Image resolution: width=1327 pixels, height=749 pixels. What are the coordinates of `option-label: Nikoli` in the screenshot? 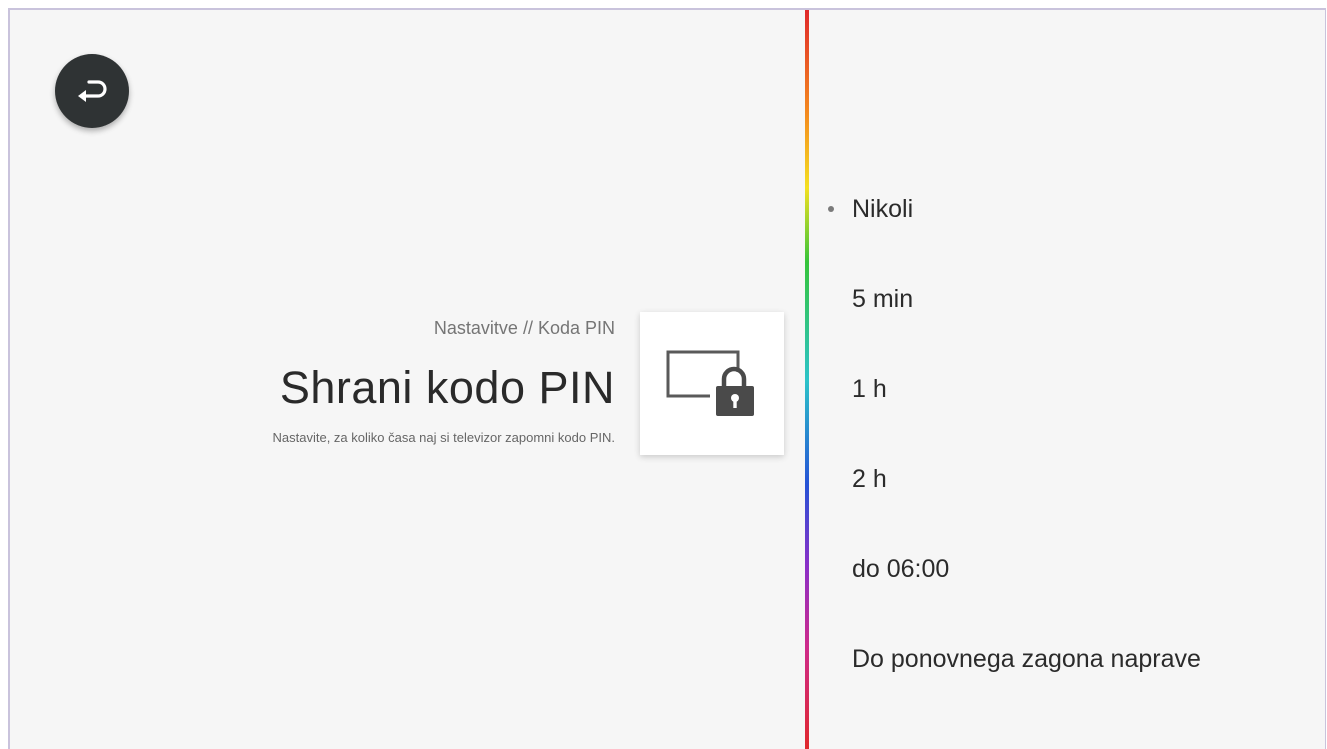 It's located at (883, 209).